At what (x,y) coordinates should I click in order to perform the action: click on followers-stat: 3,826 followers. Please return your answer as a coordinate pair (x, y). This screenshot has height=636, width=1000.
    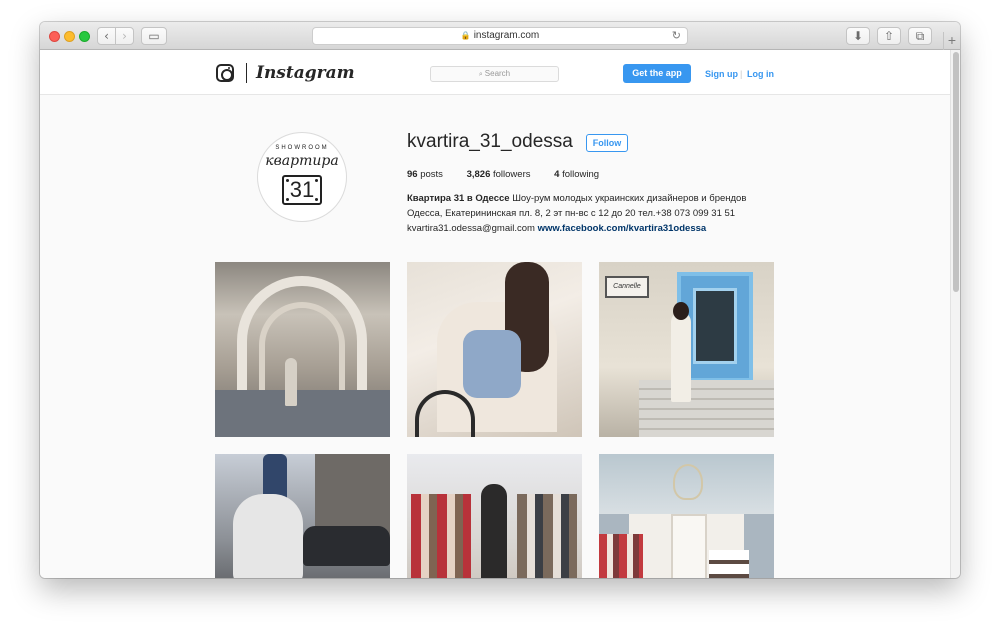
    Looking at the image, I should click on (499, 174).